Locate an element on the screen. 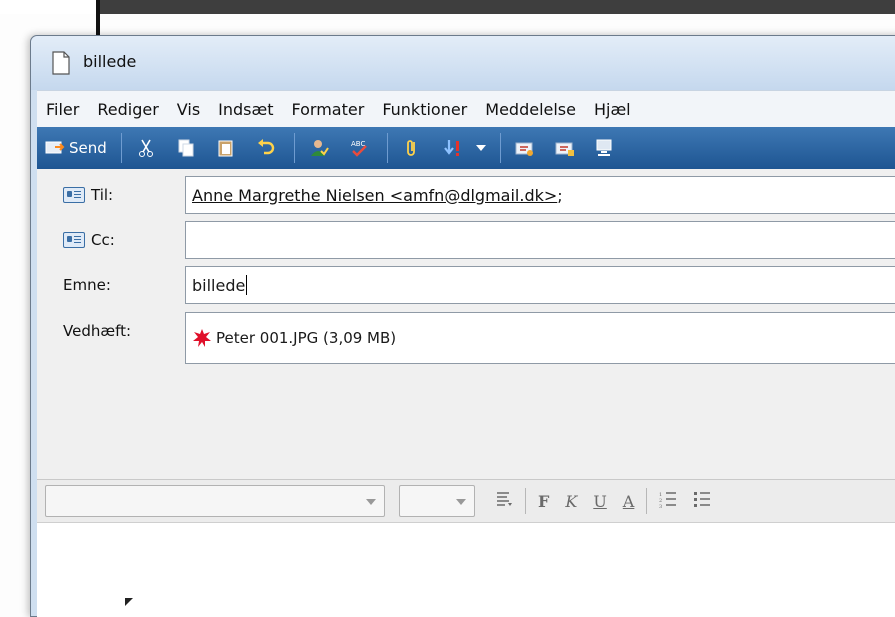 The image size is (895, 617). italic-button: K is located at coordinates (571, 501).